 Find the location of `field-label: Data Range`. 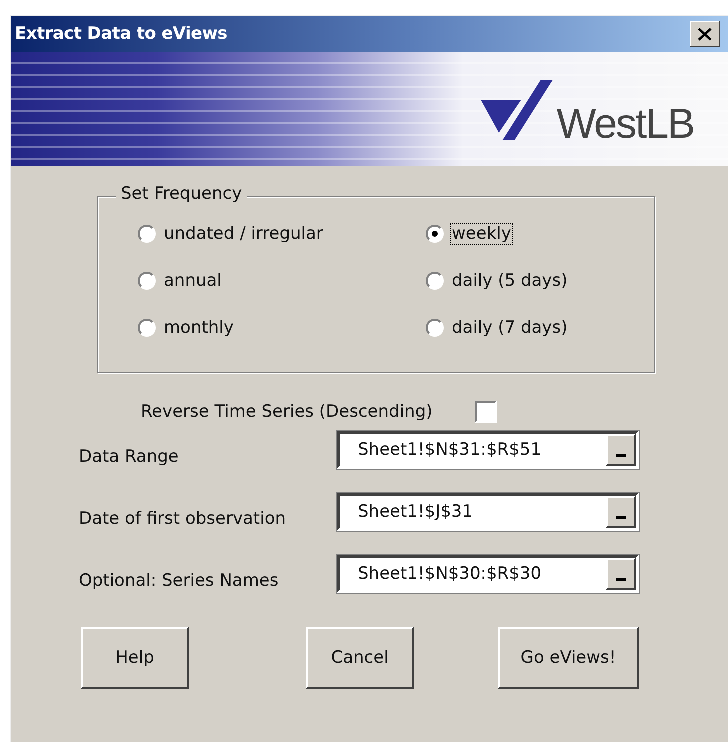

field-label: Data Range is located at coordinates (129, 457).